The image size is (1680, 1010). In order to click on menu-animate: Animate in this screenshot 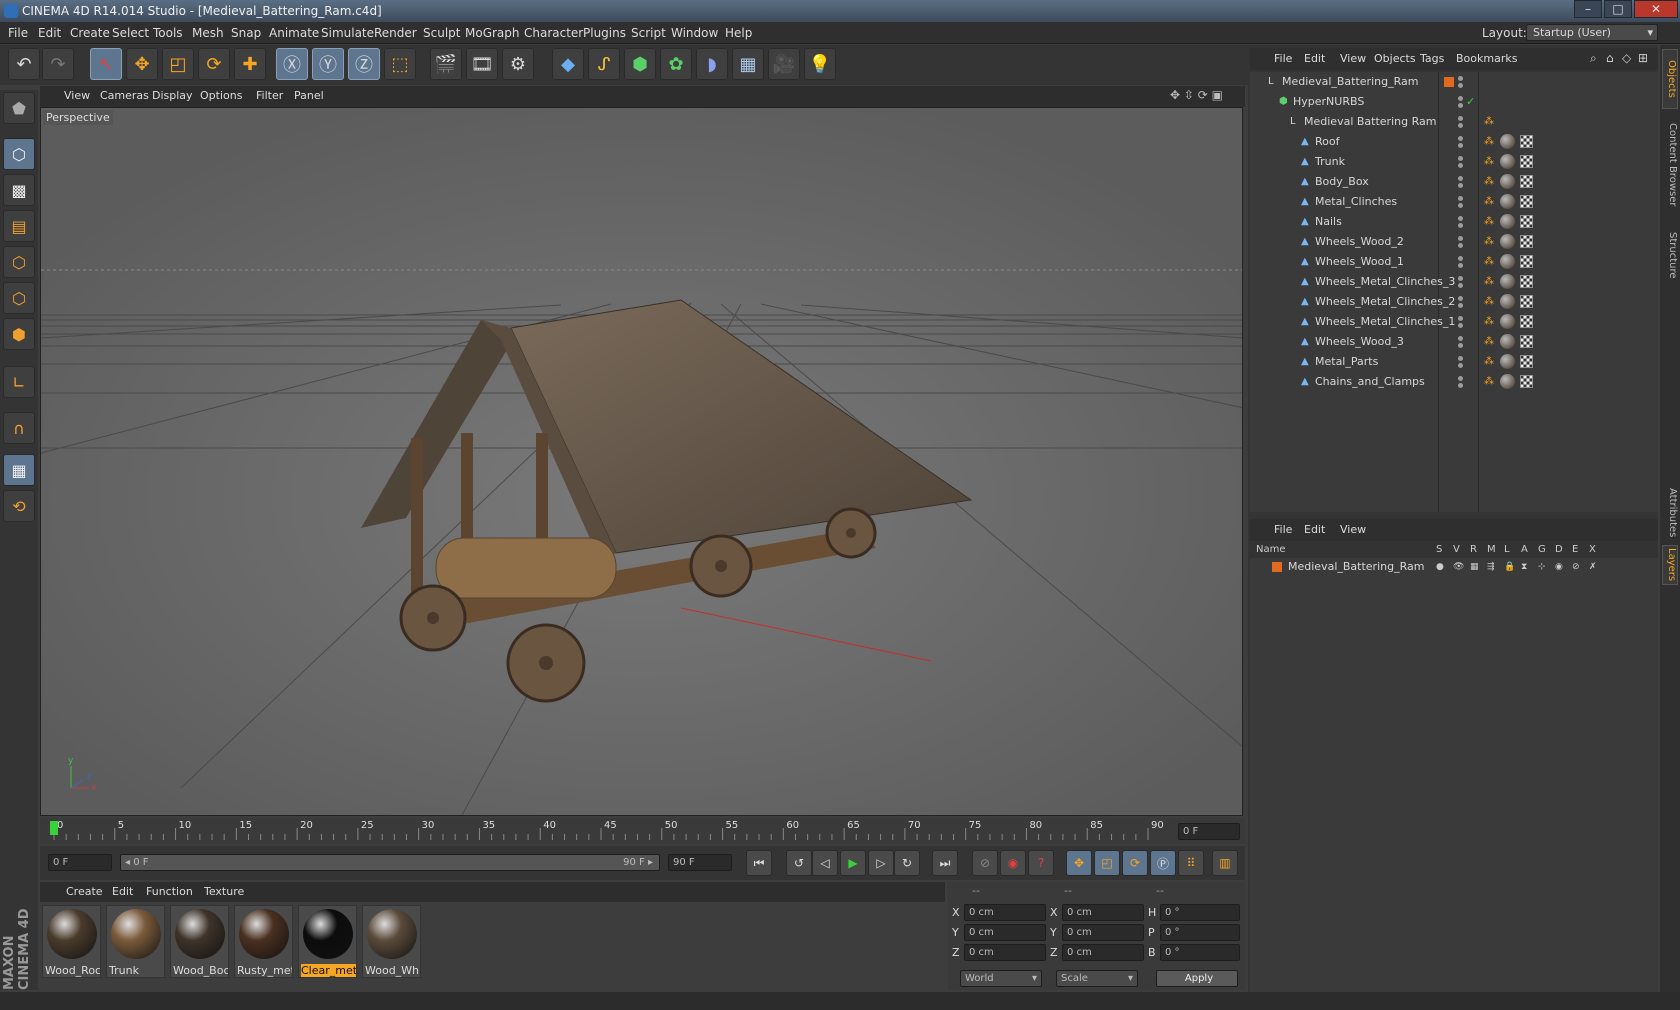, I will do `click(294, 33)`.